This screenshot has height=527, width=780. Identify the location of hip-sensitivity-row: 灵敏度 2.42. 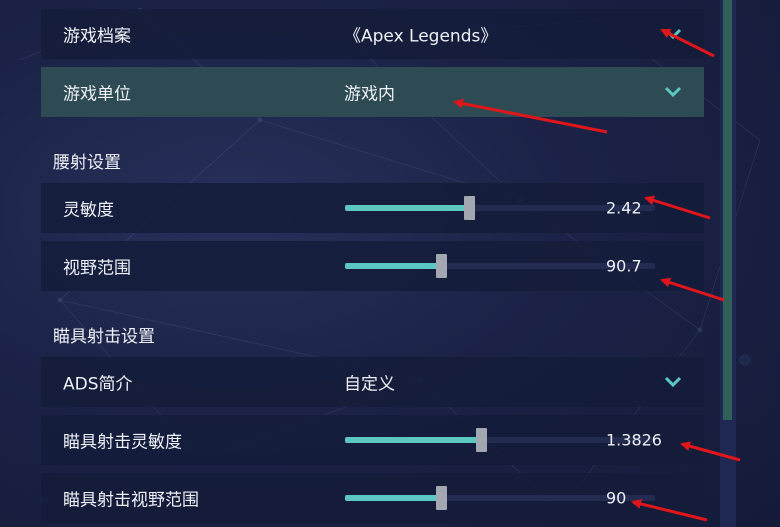
(372, 208).